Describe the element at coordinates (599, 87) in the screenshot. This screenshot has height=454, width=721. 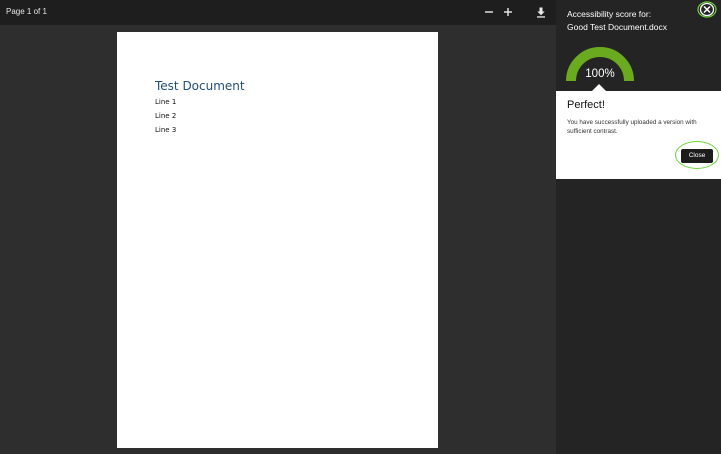
I see `card-pointer` at that location.